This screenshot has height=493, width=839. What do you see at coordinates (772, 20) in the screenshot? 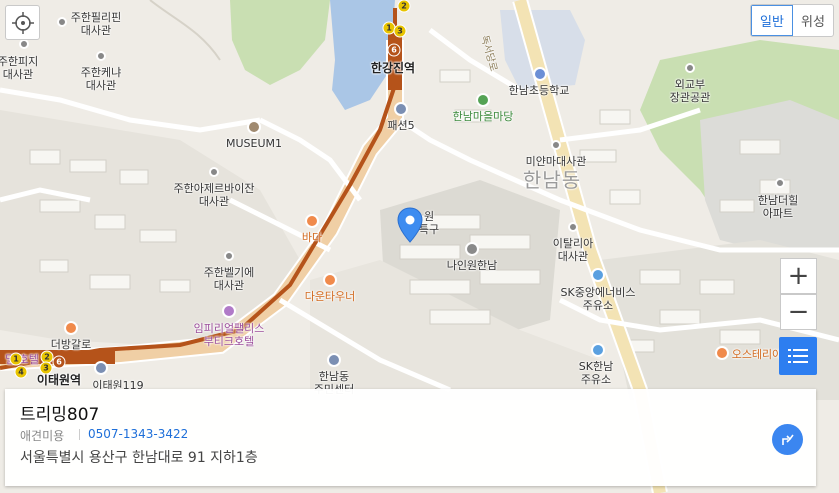
I see `map-type-normal-button: 일반` at bounding box center [772, 20].